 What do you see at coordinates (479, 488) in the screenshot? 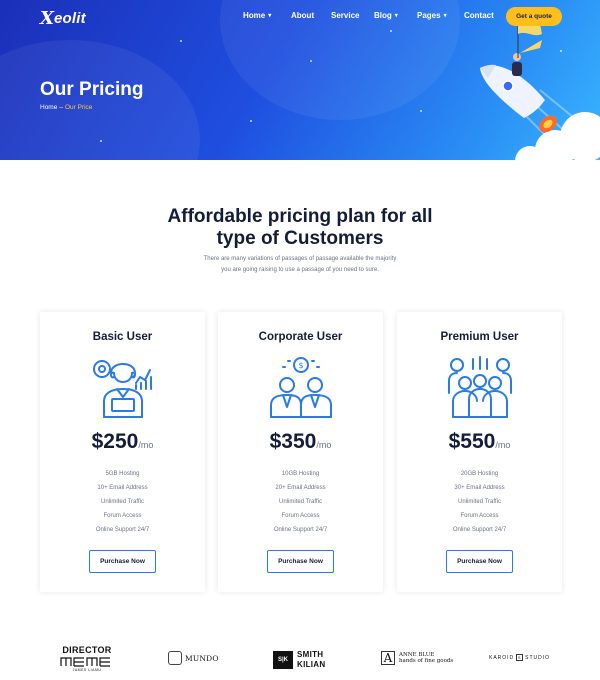
I see `feature-item: 30+ Email Address` at bounding box center [479, 488].